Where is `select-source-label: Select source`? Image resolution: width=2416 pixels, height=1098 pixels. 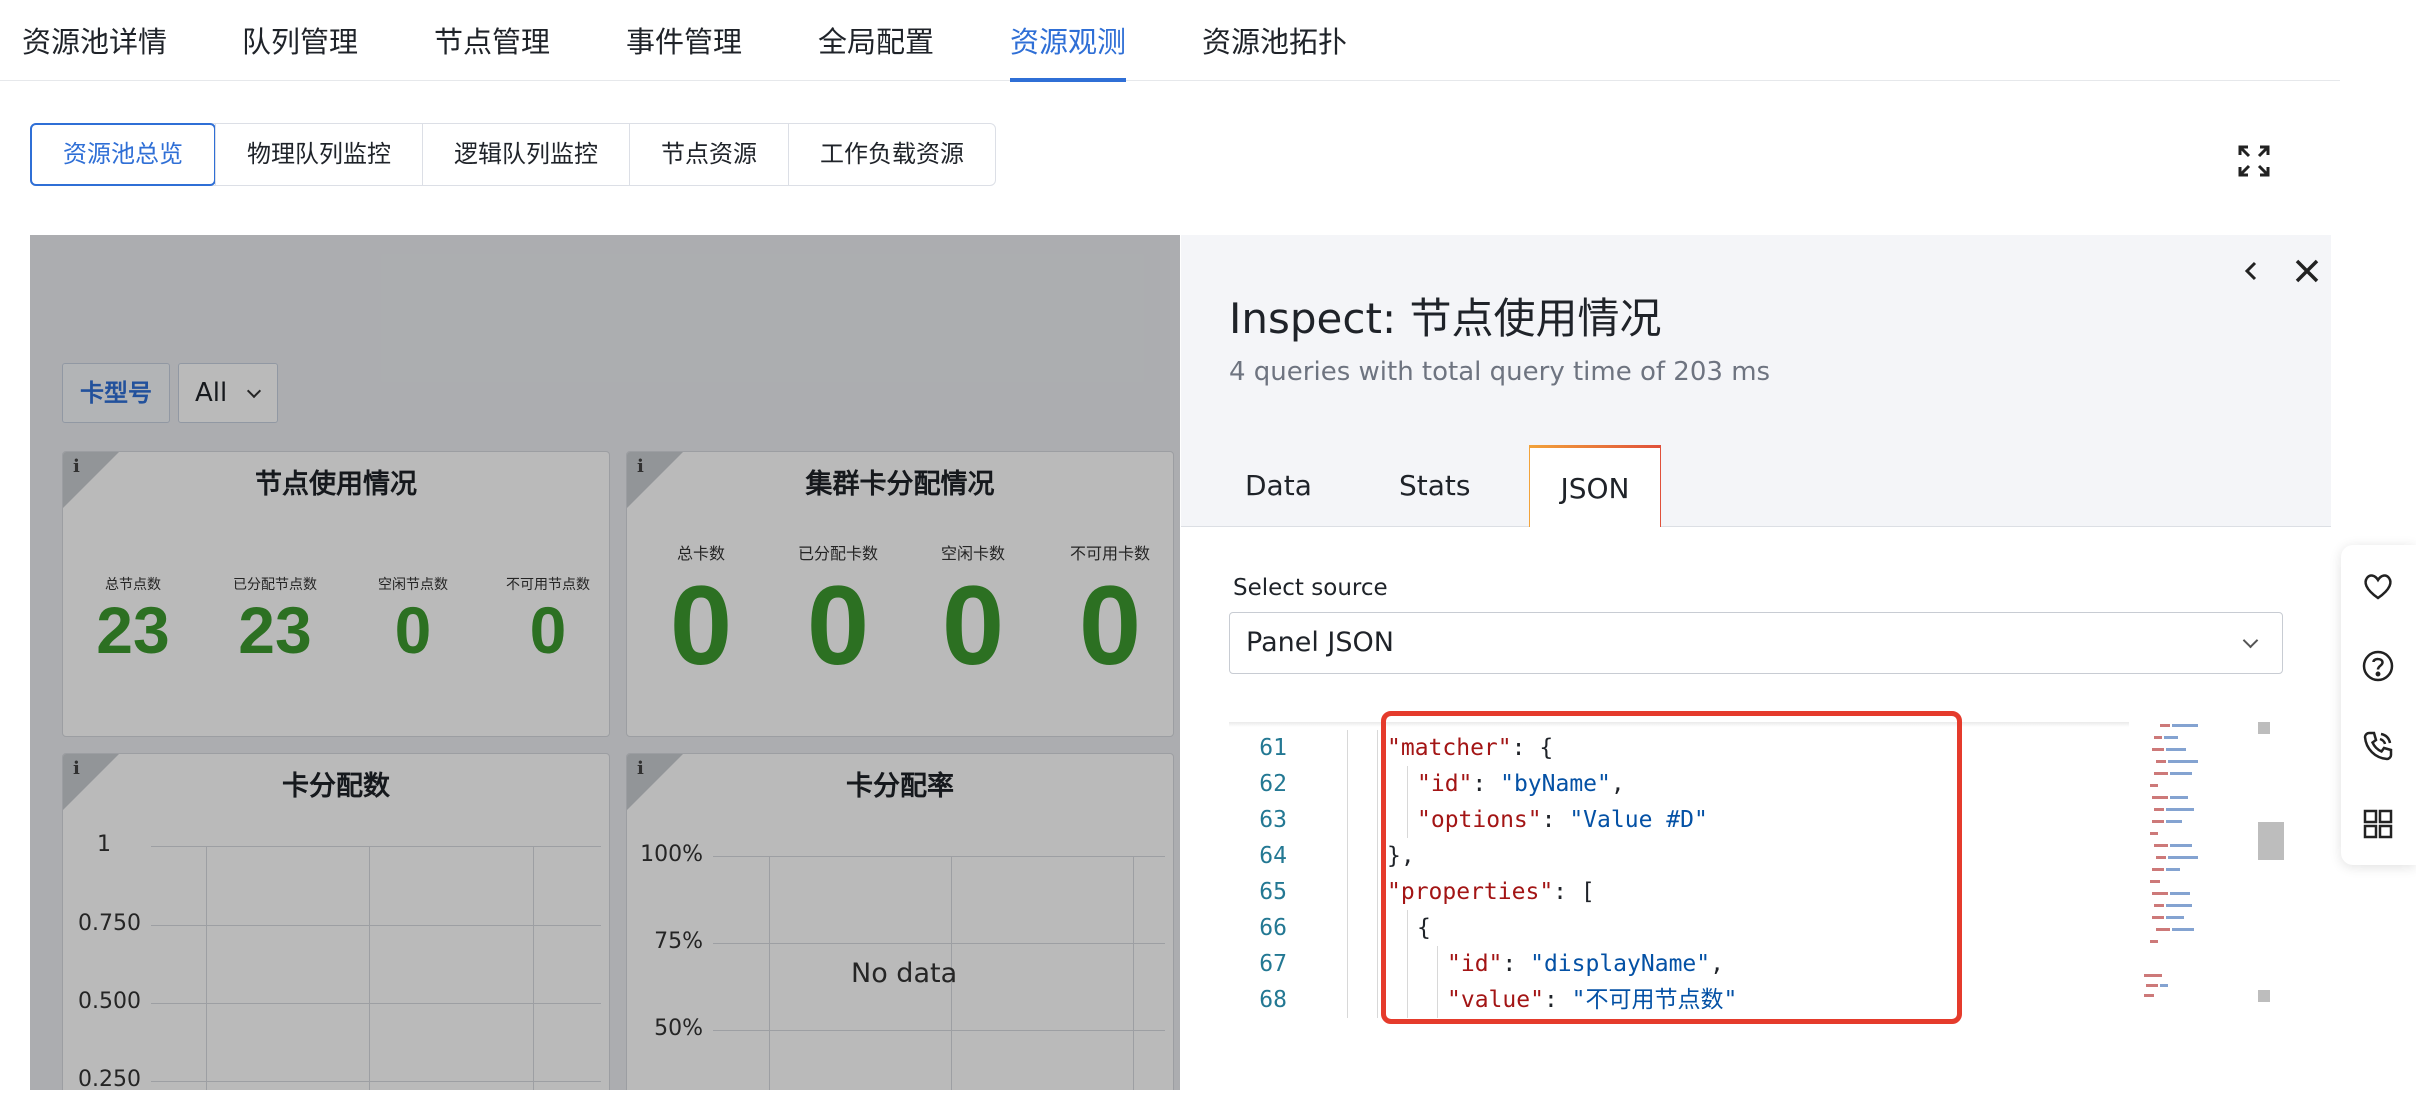
select-source-label: Select source is located at coordinates (1310, 588).